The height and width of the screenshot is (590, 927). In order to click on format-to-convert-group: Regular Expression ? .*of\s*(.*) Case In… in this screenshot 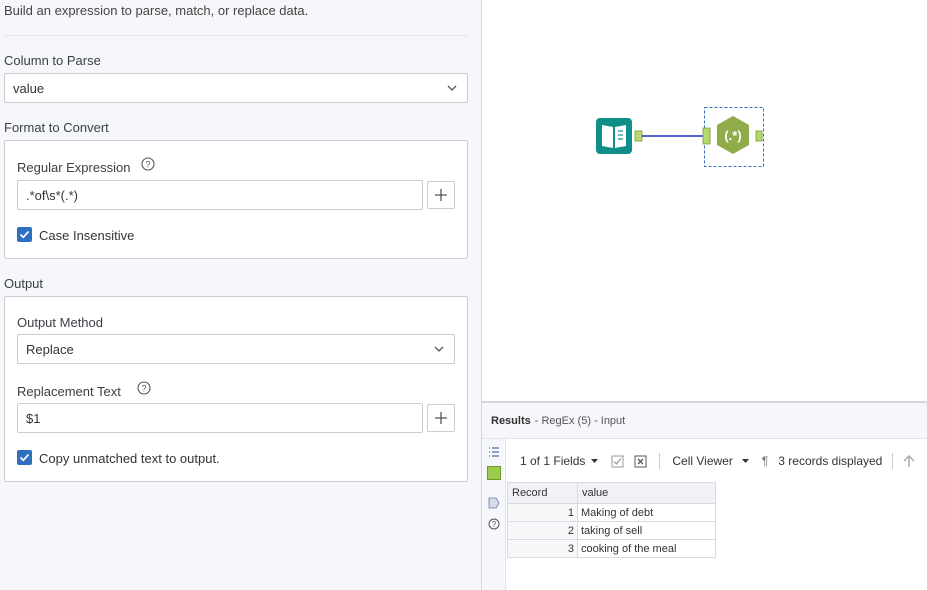, I will do `click(236, 199)`.